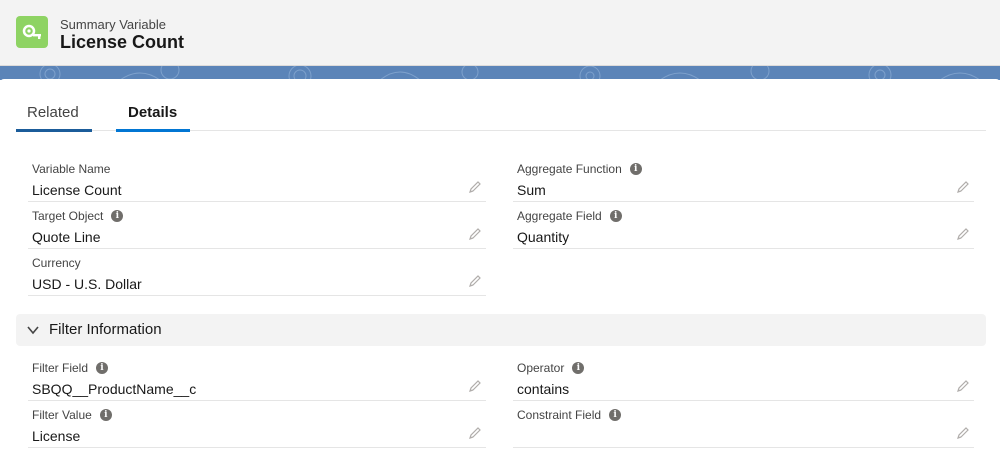  Describe the element at coordinates (56, 436) in the screenshot. I see `filter-value-value: License` at that location.